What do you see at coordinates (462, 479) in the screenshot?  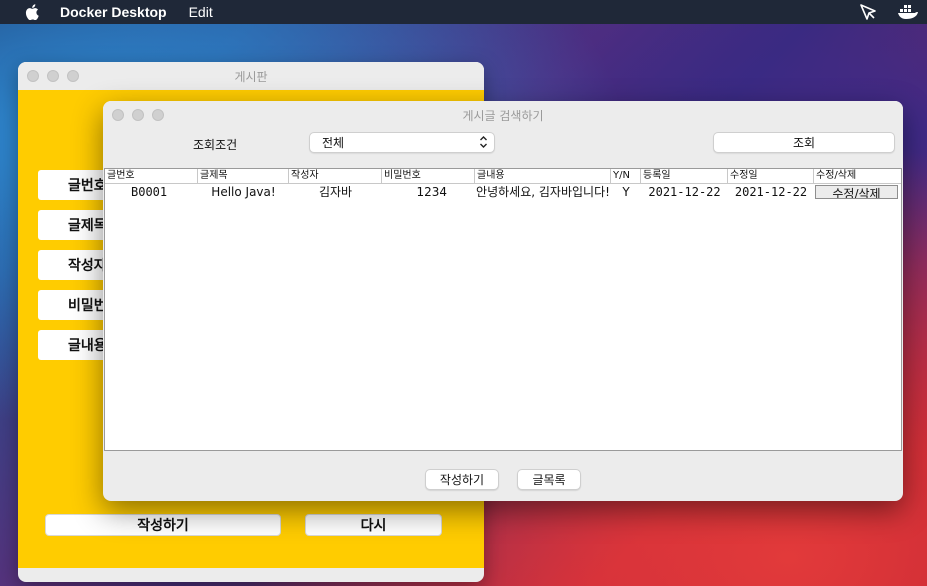 I see `write-post-button: 작성하기` at bounding box center [462, 479].